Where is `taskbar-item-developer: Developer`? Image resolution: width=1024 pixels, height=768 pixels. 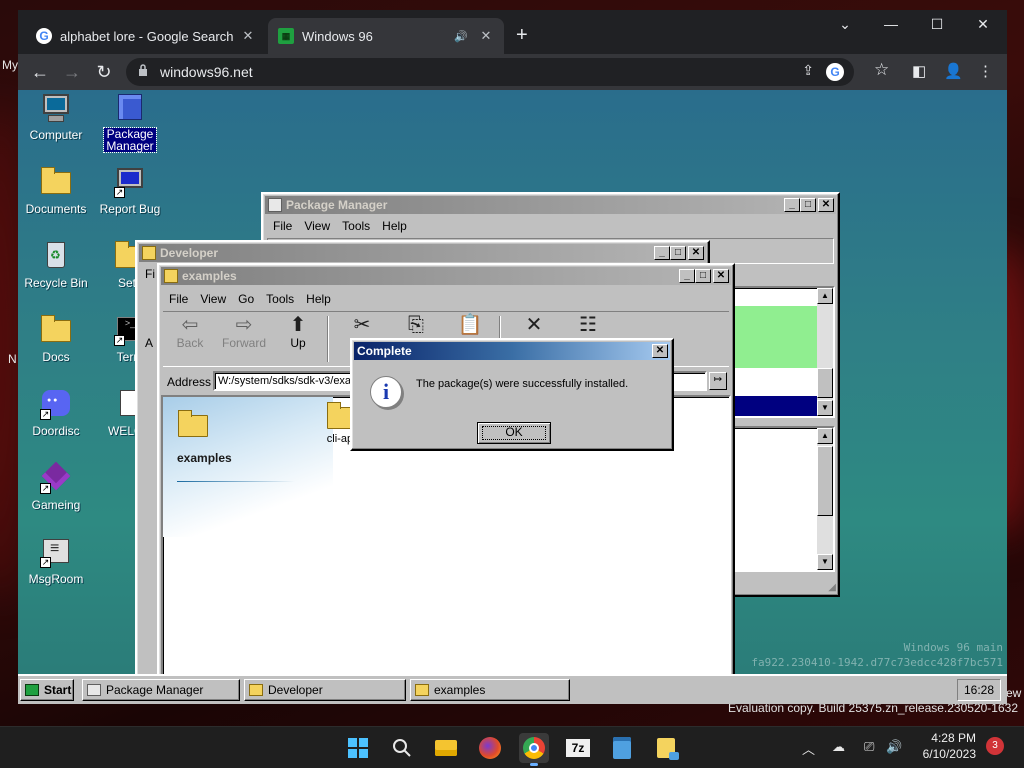
taskbar-item-developer: Developer is located at coordinates (325, 690).